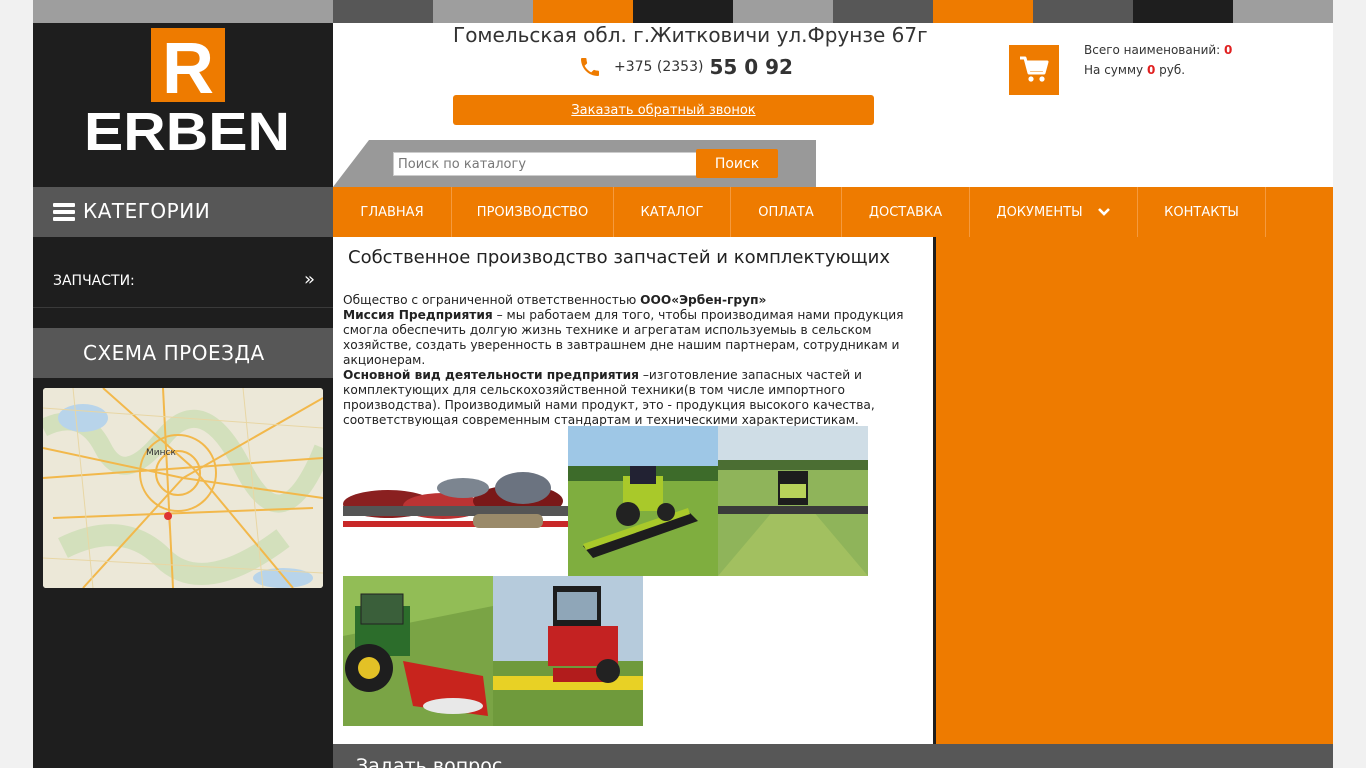 The image size is (1366, 768). Describe the element at coordinates (663, 110) in the screenshot. I see `callback-button: Заказать обратный звонок` at that location.